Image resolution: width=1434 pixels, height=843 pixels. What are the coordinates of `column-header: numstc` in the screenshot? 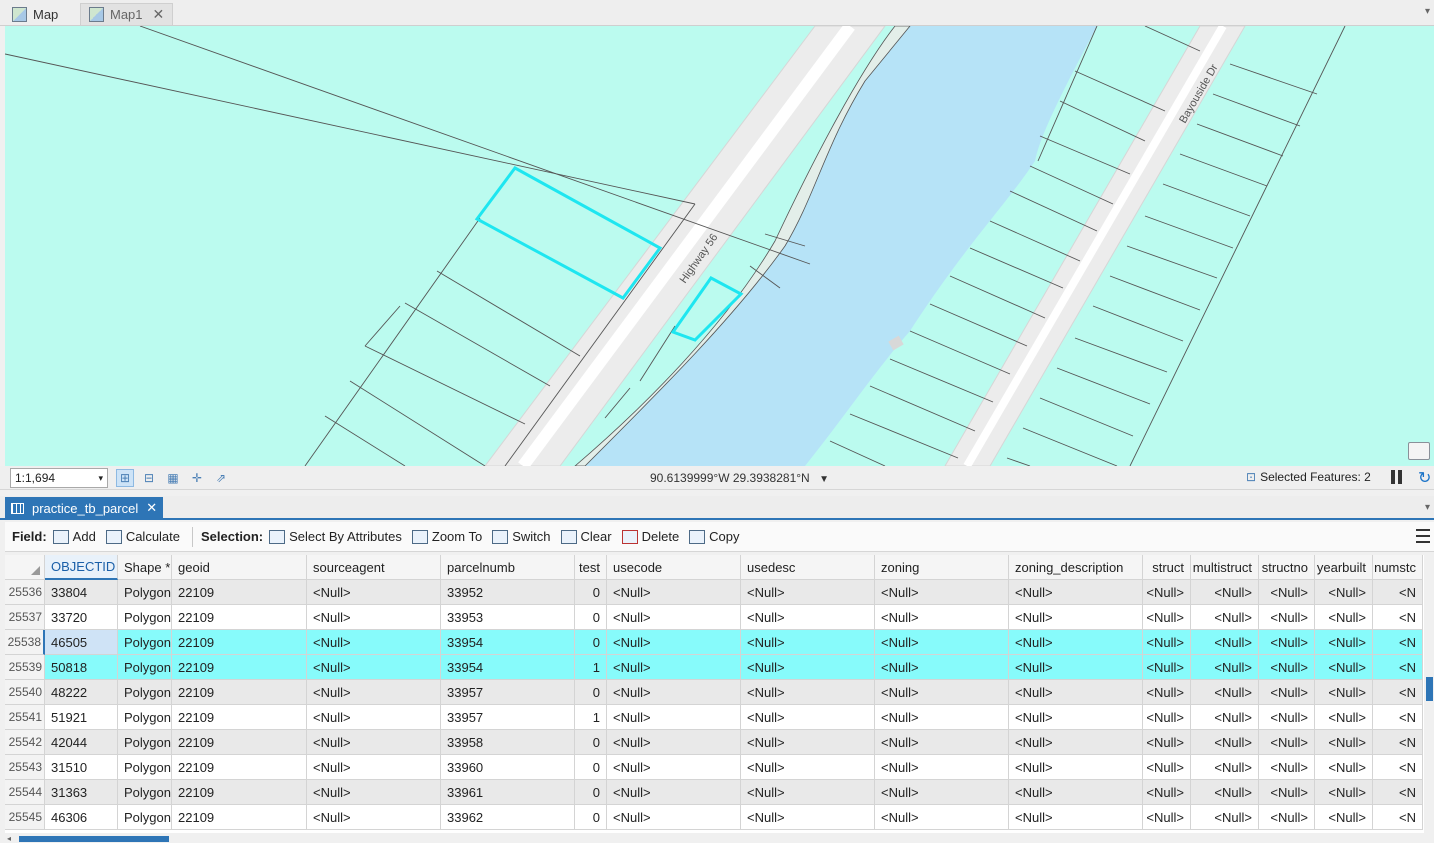 It's located at (1398, 567).